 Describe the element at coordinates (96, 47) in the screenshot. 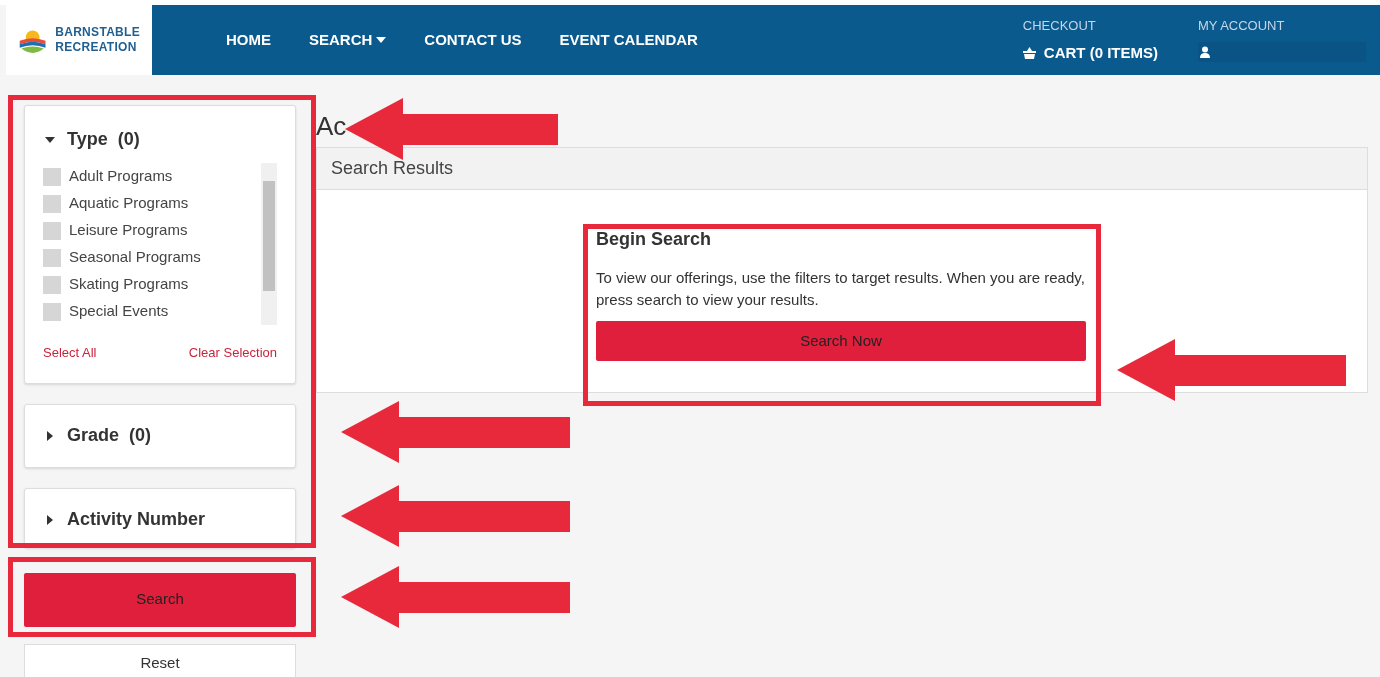

I see `logo-text: RECREATION` at that location.